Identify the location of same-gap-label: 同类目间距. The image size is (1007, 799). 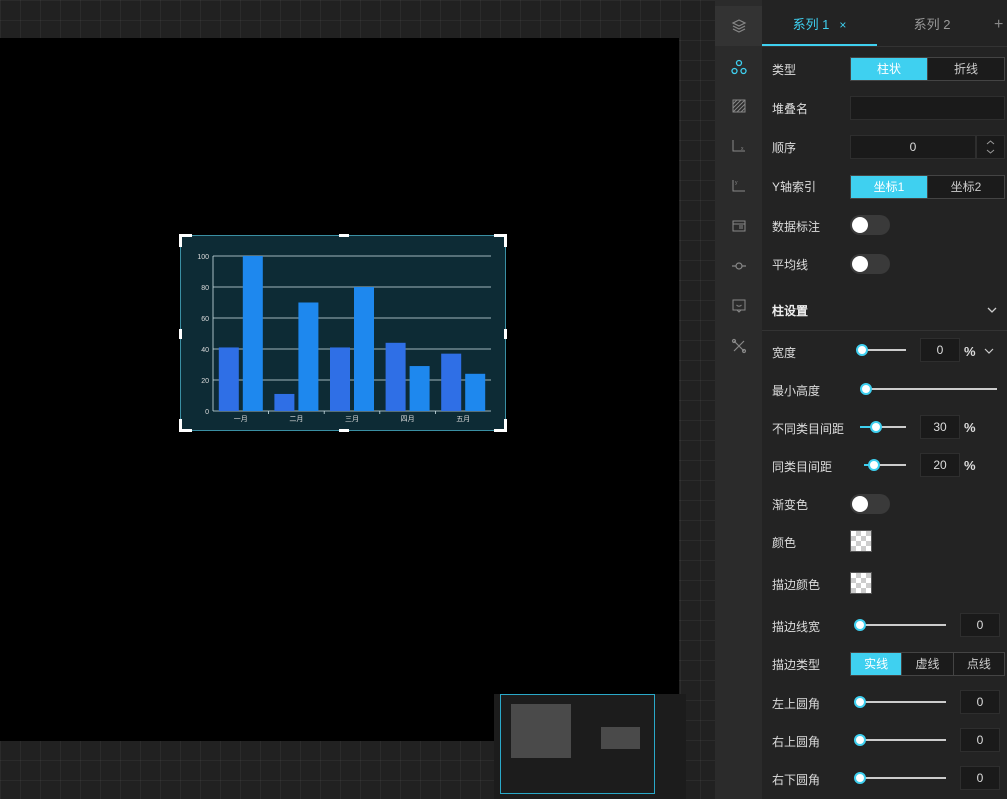
(802, 467).